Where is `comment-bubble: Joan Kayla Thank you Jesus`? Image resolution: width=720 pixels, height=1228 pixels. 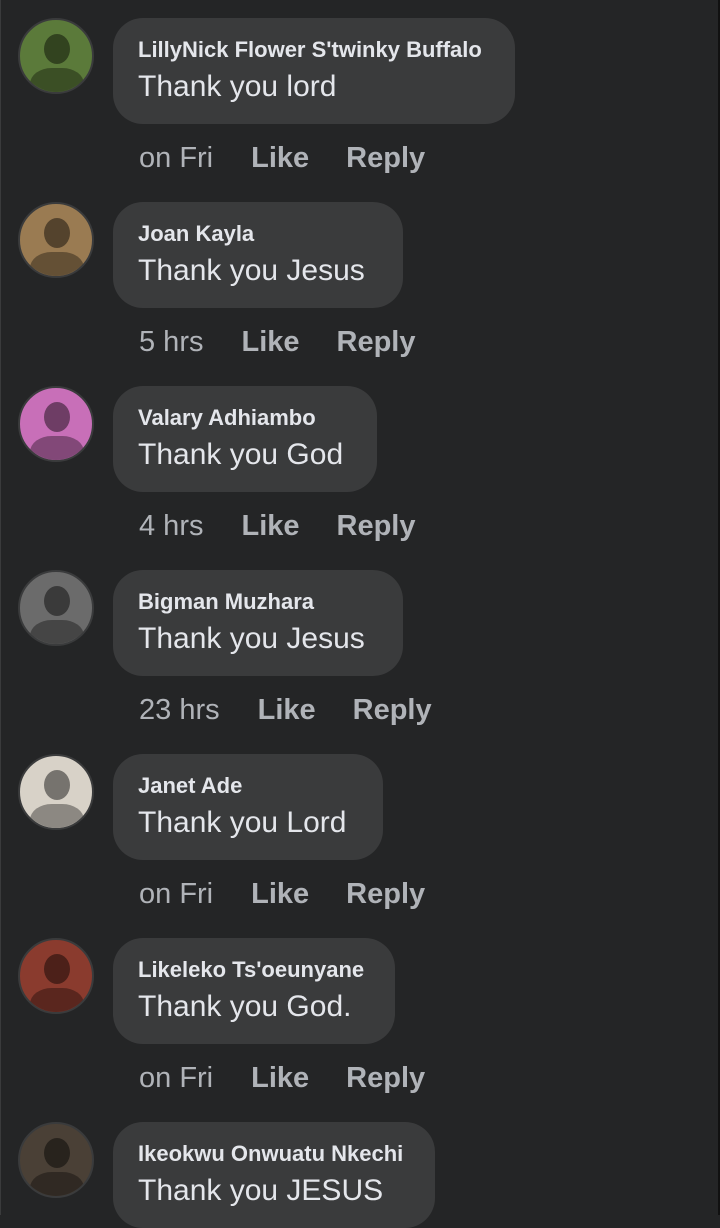
comment-bubble: Joan Kayla Thank you Jesus is located at coordinates (258, 255).